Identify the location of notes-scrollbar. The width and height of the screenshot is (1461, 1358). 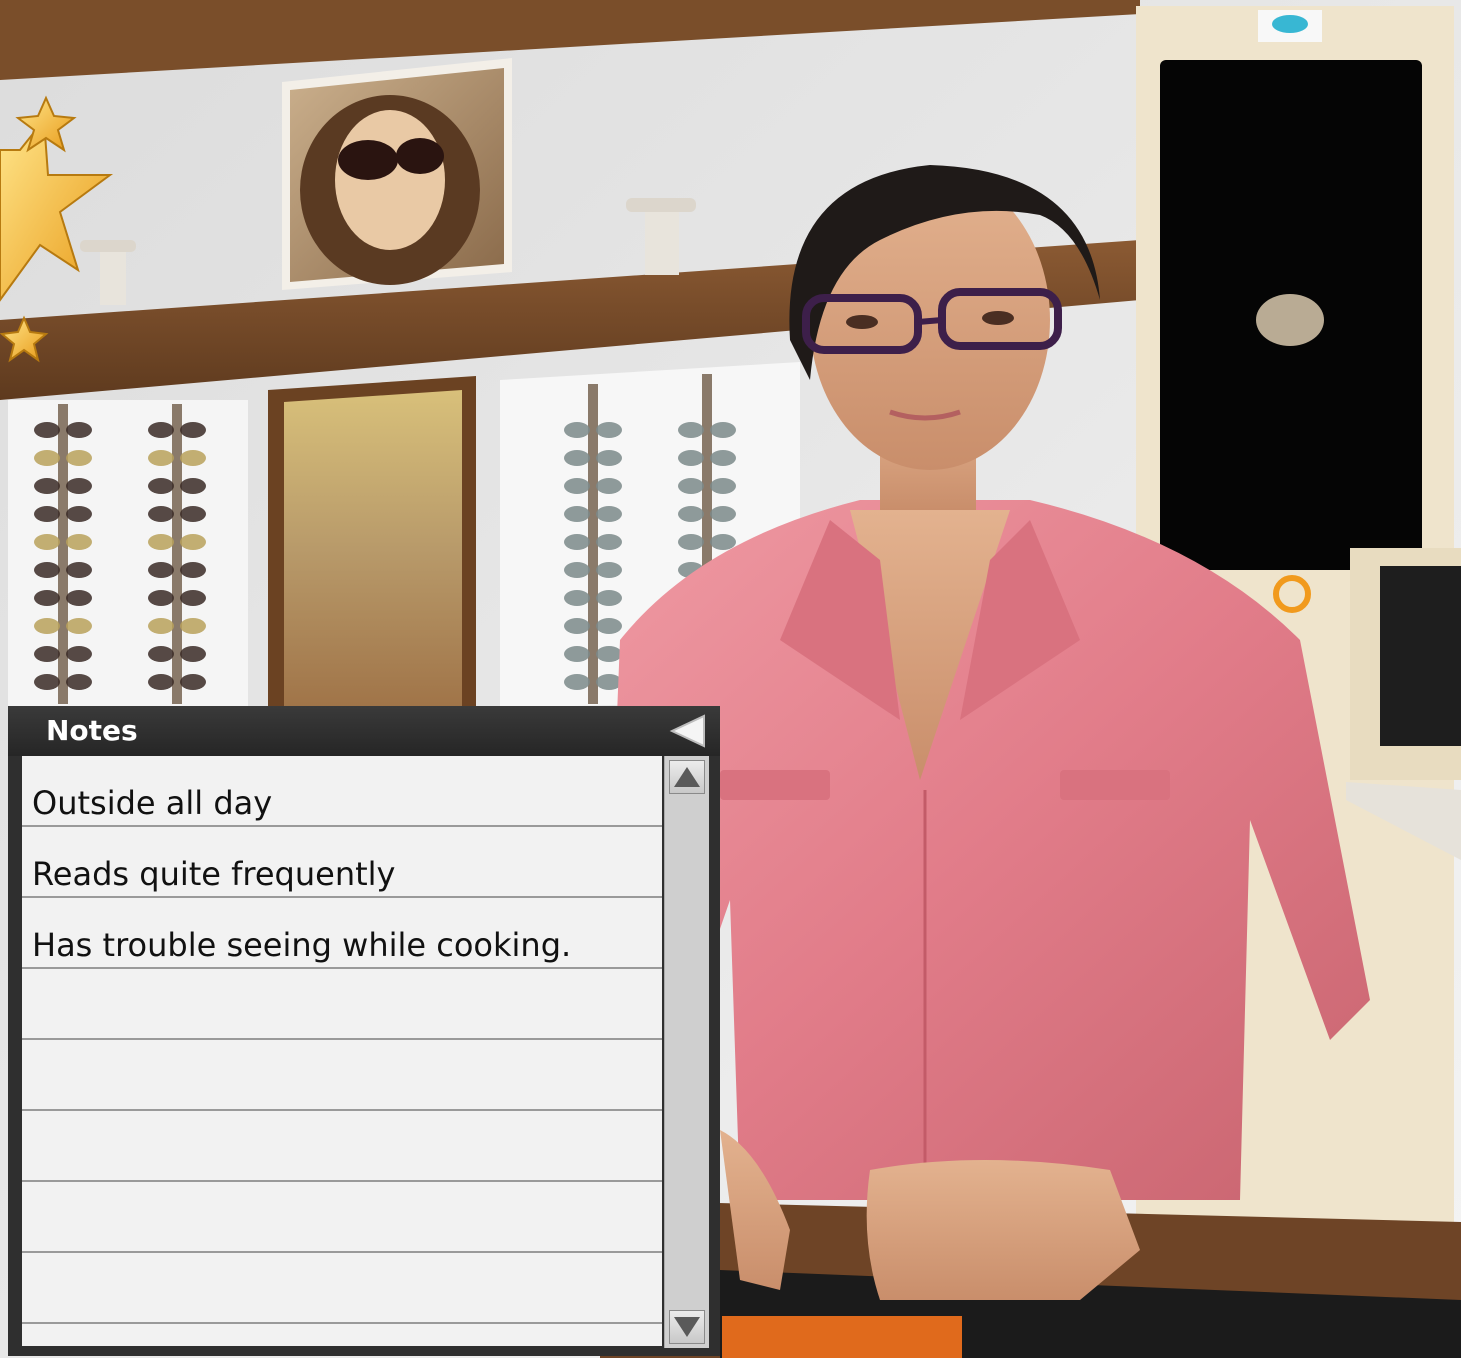
(686, 1052).